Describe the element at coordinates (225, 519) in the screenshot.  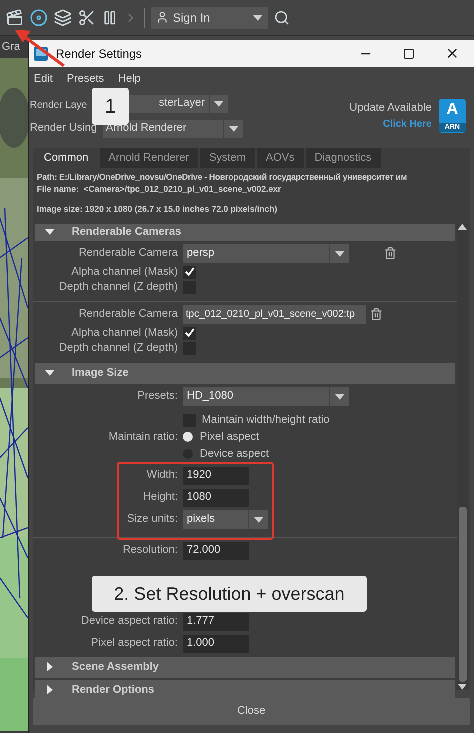
I see `dropdown: pixels` at that location.